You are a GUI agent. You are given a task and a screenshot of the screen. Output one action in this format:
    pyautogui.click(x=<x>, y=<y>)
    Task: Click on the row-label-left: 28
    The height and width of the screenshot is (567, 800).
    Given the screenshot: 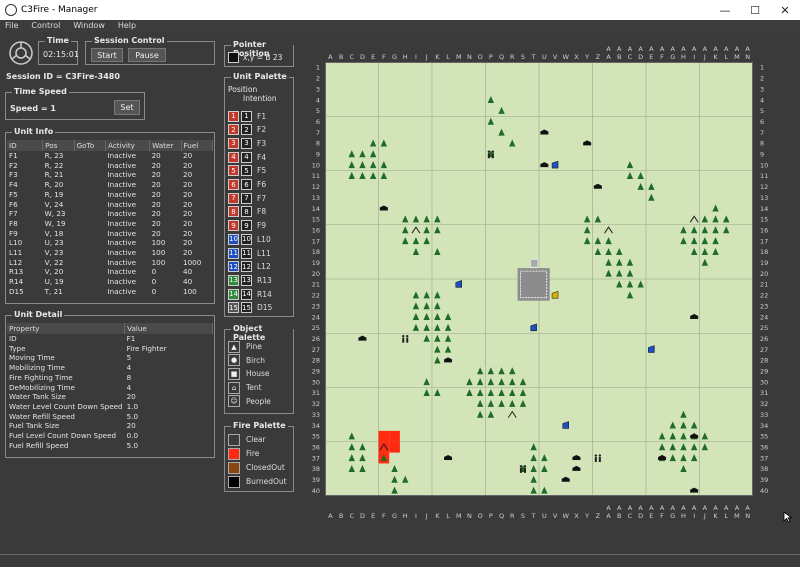 What is the action you would take?
    pyautogui.click(x=316, y=361)
    